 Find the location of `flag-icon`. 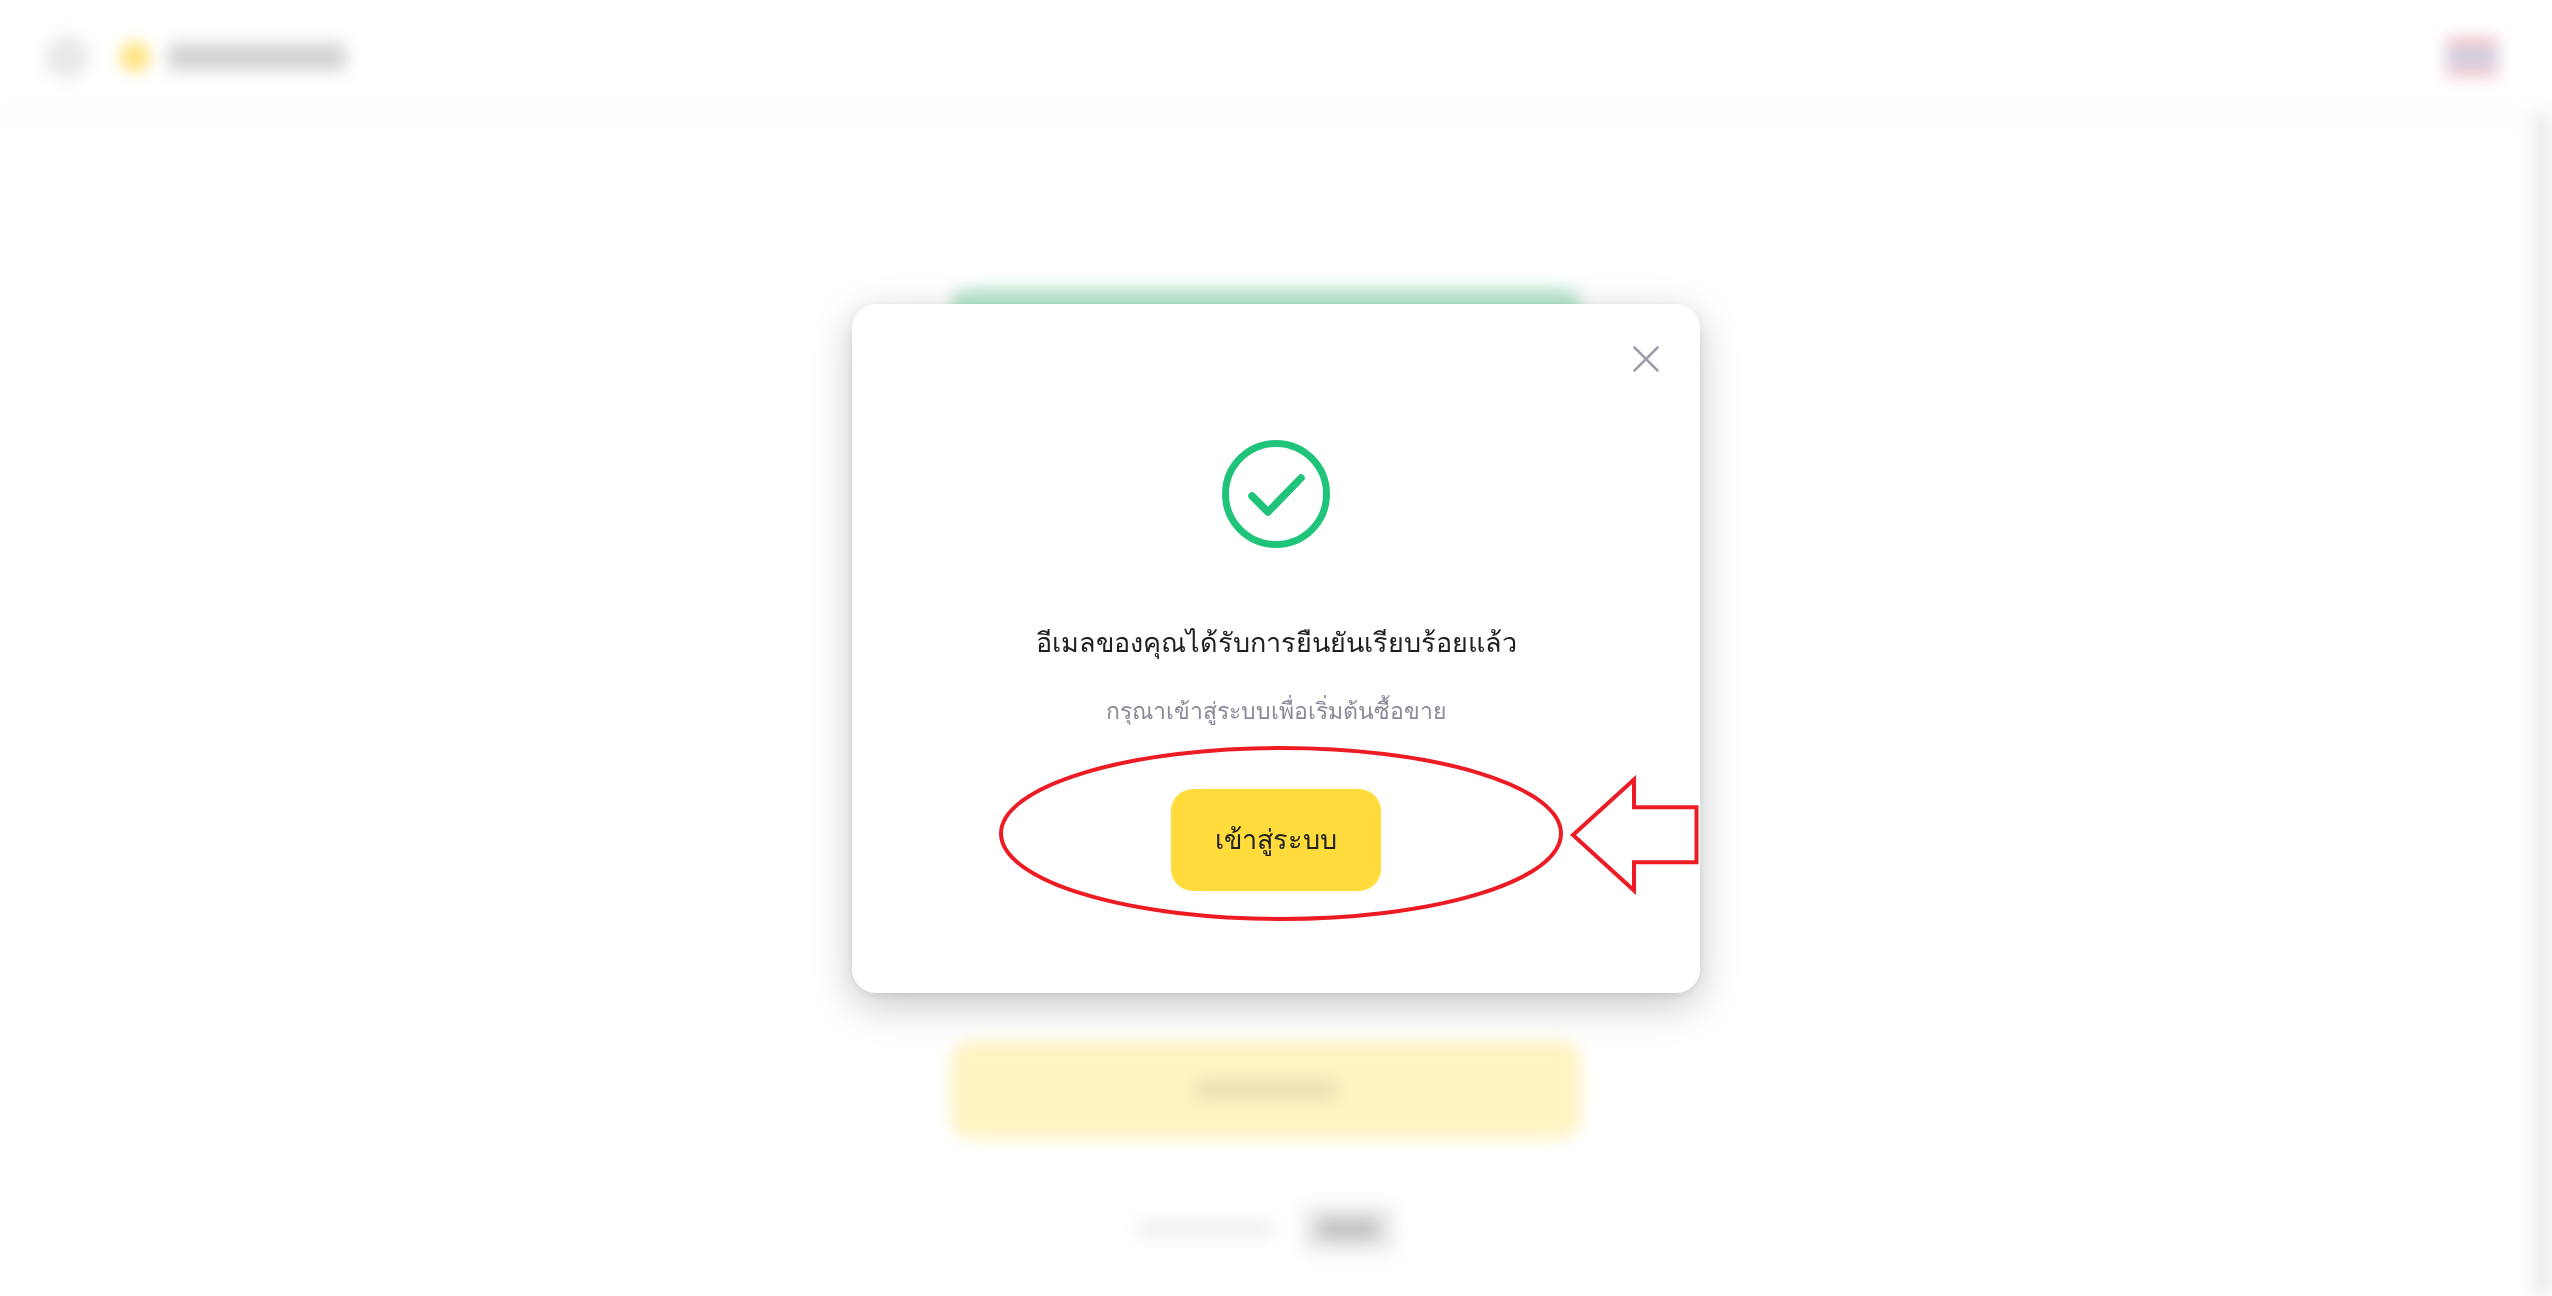

flag-icon is located at coordinates (2472, 56).